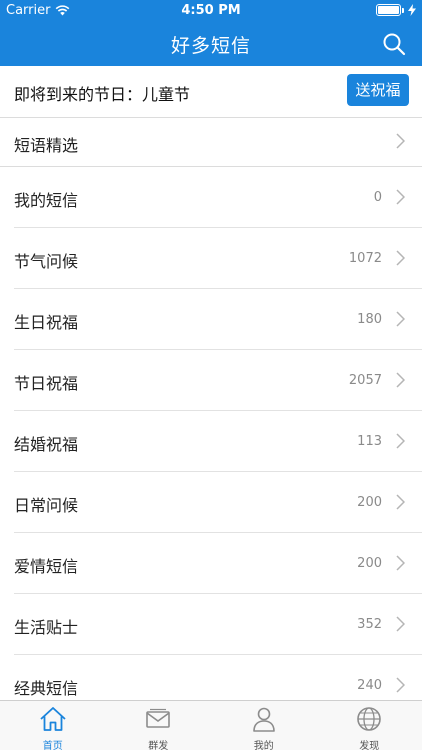  I want to click on tab-label: 我的, so click(263, 745).